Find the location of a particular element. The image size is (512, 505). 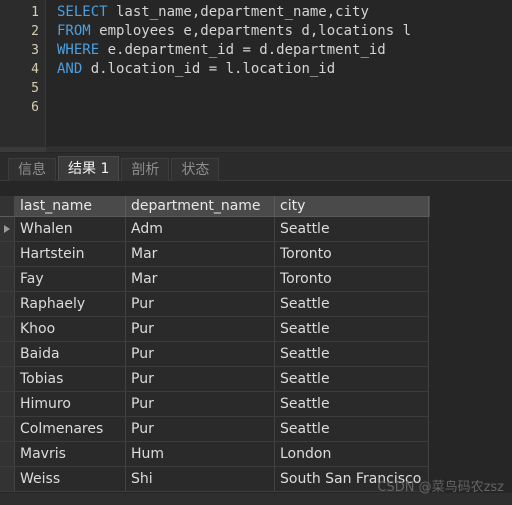

code-line: 3 WHERE e.department_id = d.department_id is located at coordinates (256, 50).